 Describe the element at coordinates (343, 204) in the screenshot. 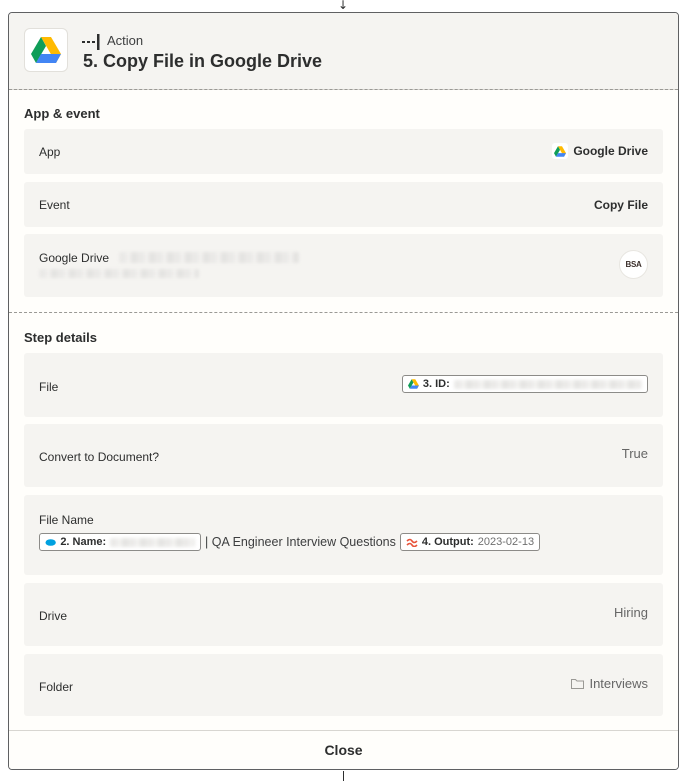

I see `event-row: Event Copy File` at that location.